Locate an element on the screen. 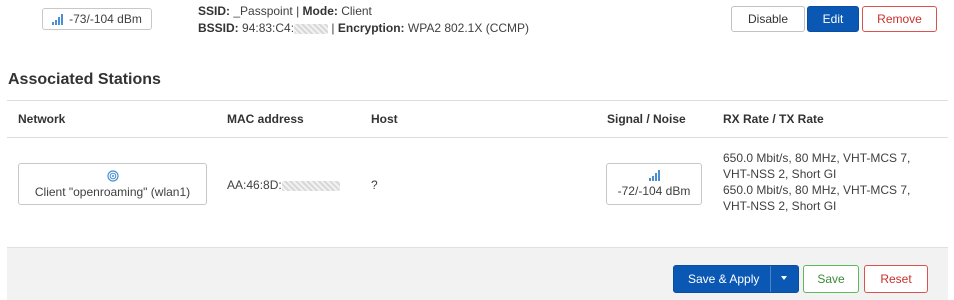 The width and height of the screenshot is (954, 300). remove-button: Remove is located at coordinates (899, 19).